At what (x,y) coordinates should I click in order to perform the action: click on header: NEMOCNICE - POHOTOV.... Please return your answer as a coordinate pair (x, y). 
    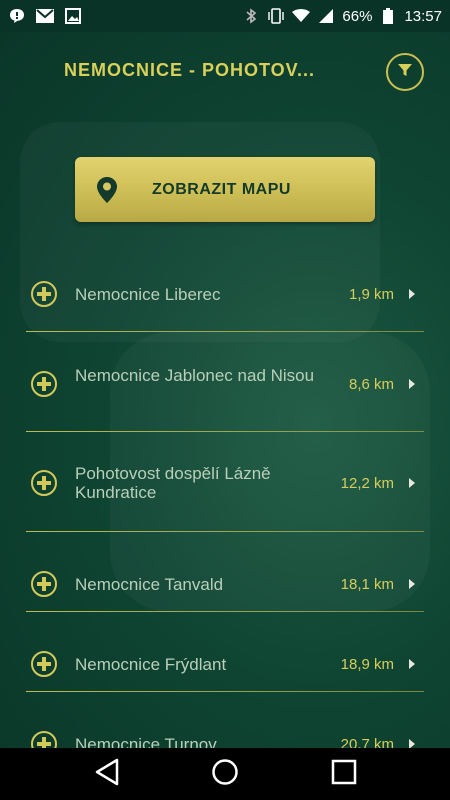
    Looking at the image, I should click on (225, 72).